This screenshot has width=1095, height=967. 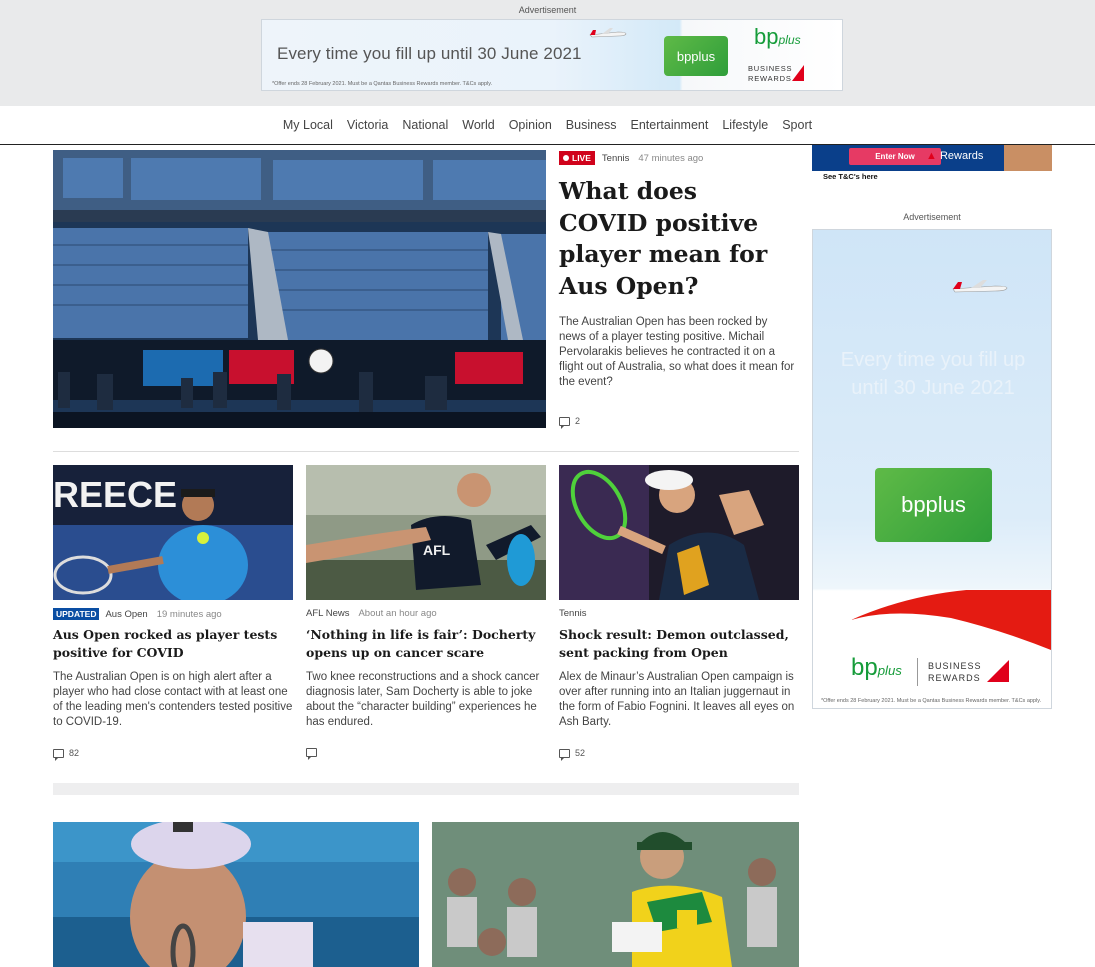 I want to click on comment-count: 82, so click(x=74, y=753).